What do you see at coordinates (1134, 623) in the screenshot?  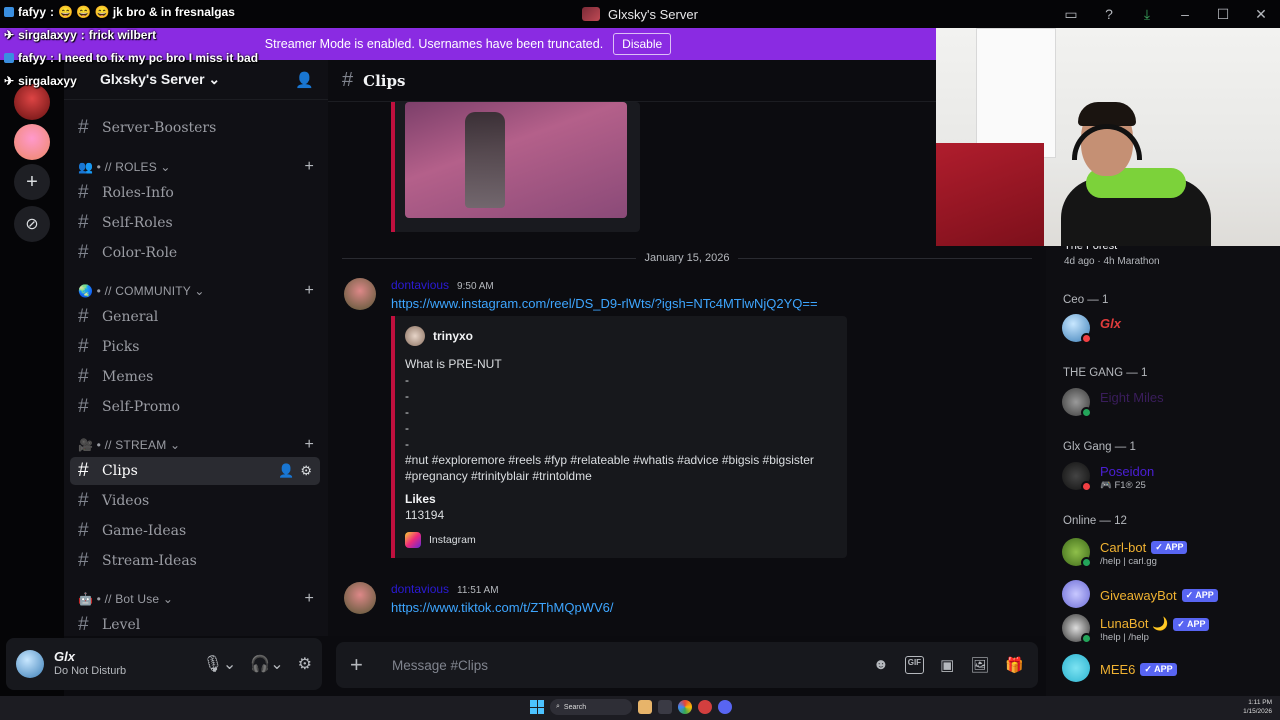 I see `member-name: LunaBot 🌙` at bounding box center [1134, 623].